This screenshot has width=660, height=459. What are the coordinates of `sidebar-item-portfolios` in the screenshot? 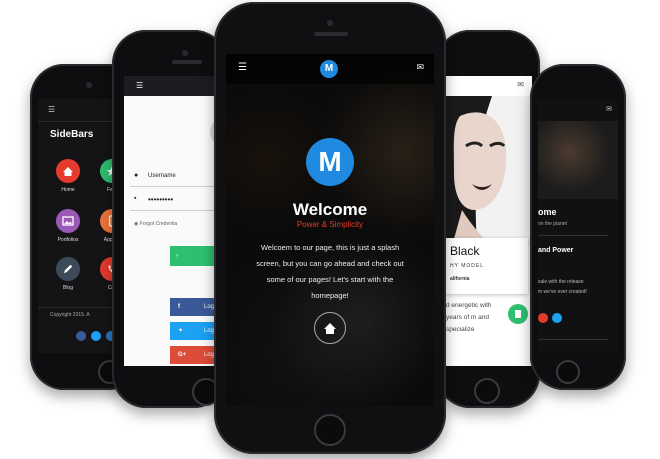 It's located at (68, 221).